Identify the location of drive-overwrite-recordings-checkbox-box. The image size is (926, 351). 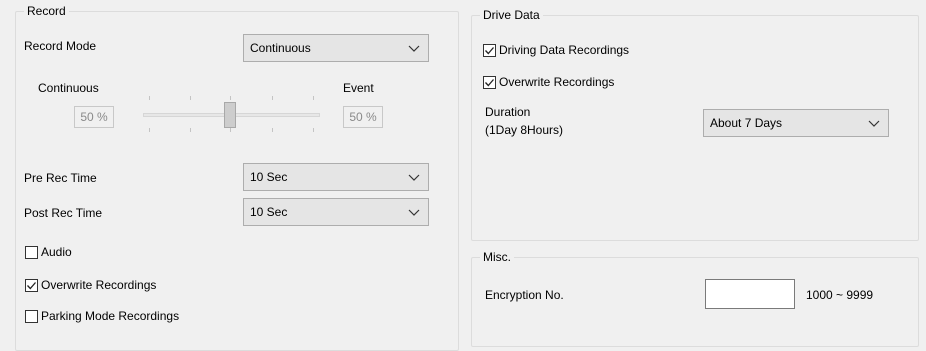
(489, 82).